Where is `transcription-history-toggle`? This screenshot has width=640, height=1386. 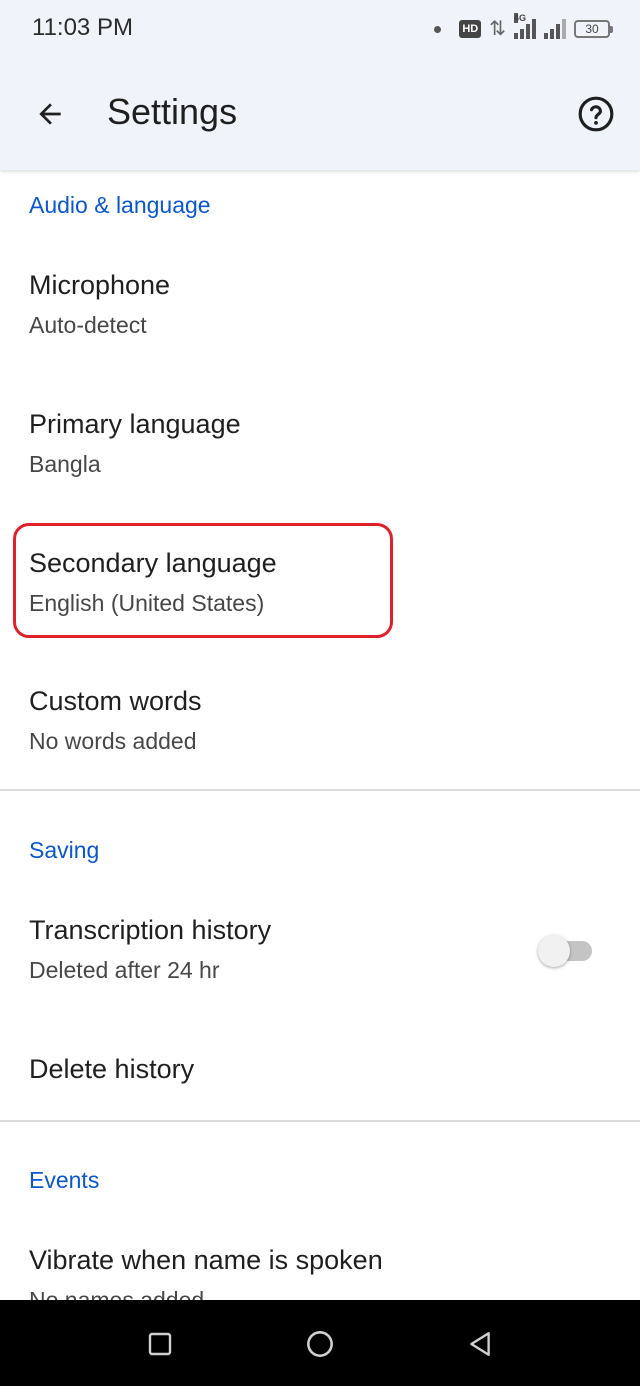 transcription-history-toggle is located at coordinates (565, 949).